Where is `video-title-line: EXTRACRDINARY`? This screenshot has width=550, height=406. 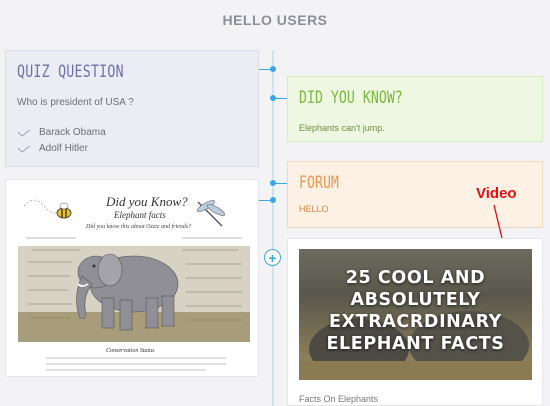
video-title-line: EXTRACRDINARY is located at coordinates (415, 322).